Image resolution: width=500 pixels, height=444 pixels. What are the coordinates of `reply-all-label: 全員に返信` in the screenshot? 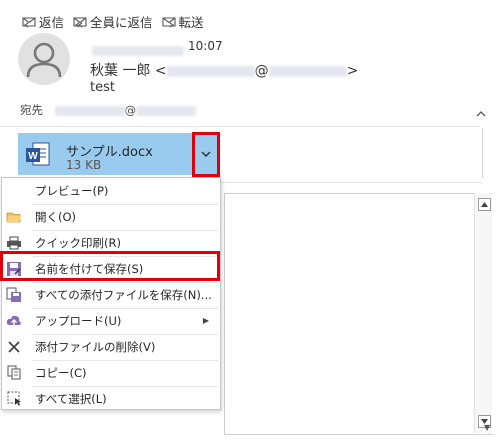 It's located at (121, 22).